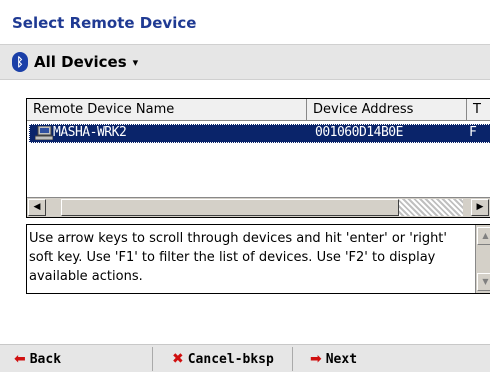  Describe the element at coordinates (135, 62) in the screenshot. I see `chevron-down-icon: ▾` at that location.